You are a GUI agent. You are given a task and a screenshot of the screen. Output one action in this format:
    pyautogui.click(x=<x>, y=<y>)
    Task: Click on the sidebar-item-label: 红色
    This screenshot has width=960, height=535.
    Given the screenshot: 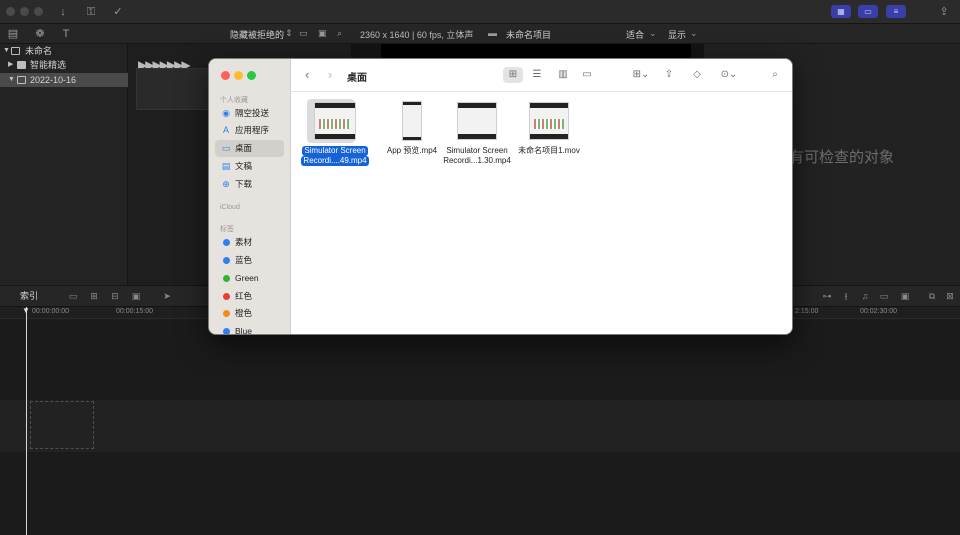 What is the action you would take?
    pyautogui.click(x=244, y=296)
    